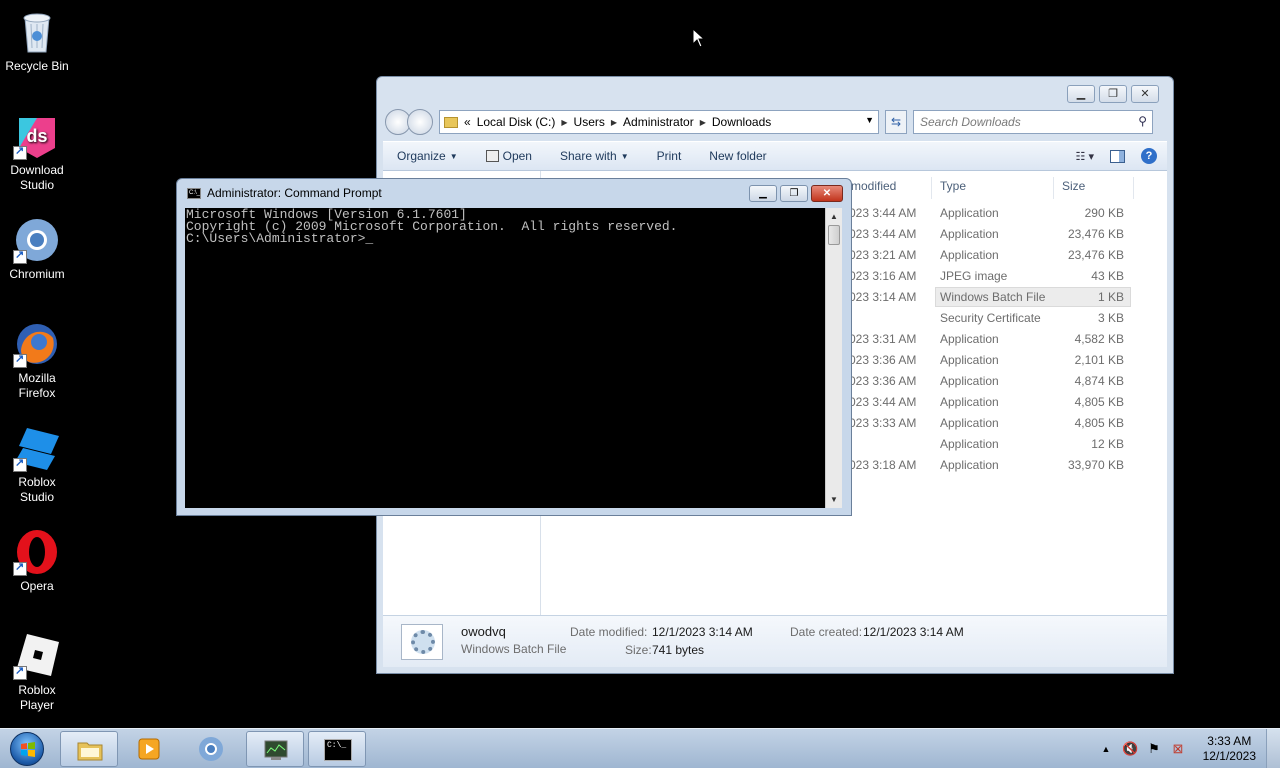  Describe the element at coordinates (589, 122) in the screenshot. I see `breadcrumb-users: Users` at that location.